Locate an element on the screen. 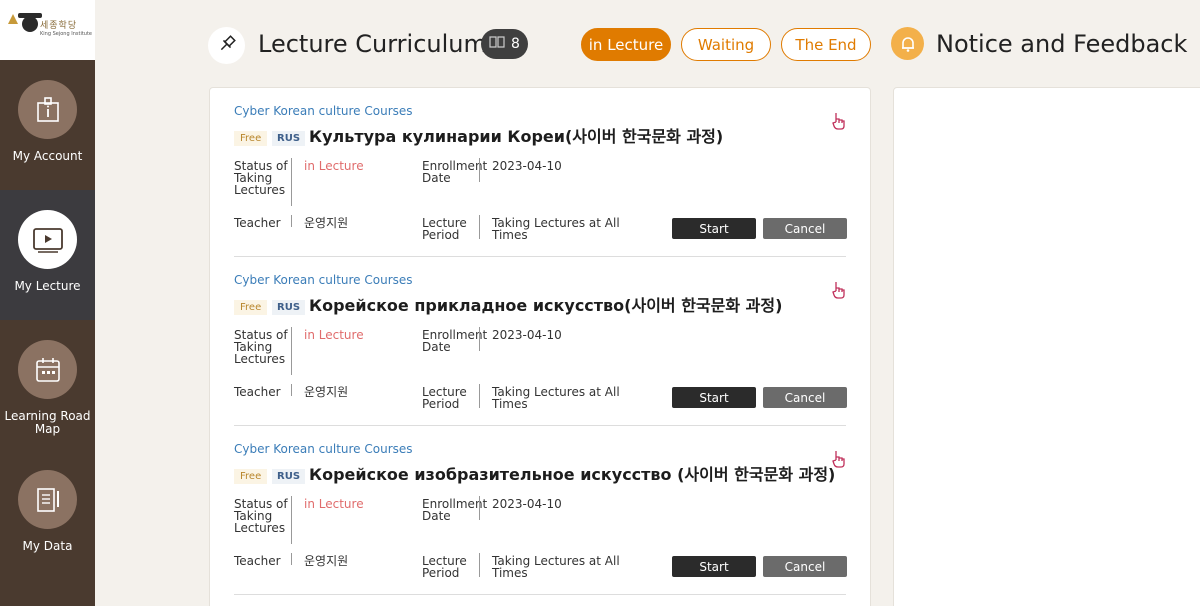 This screenshot has height=606, width=1200. sidebar-item-my-lecture: My Lecture is located at coordinates (47, 255).